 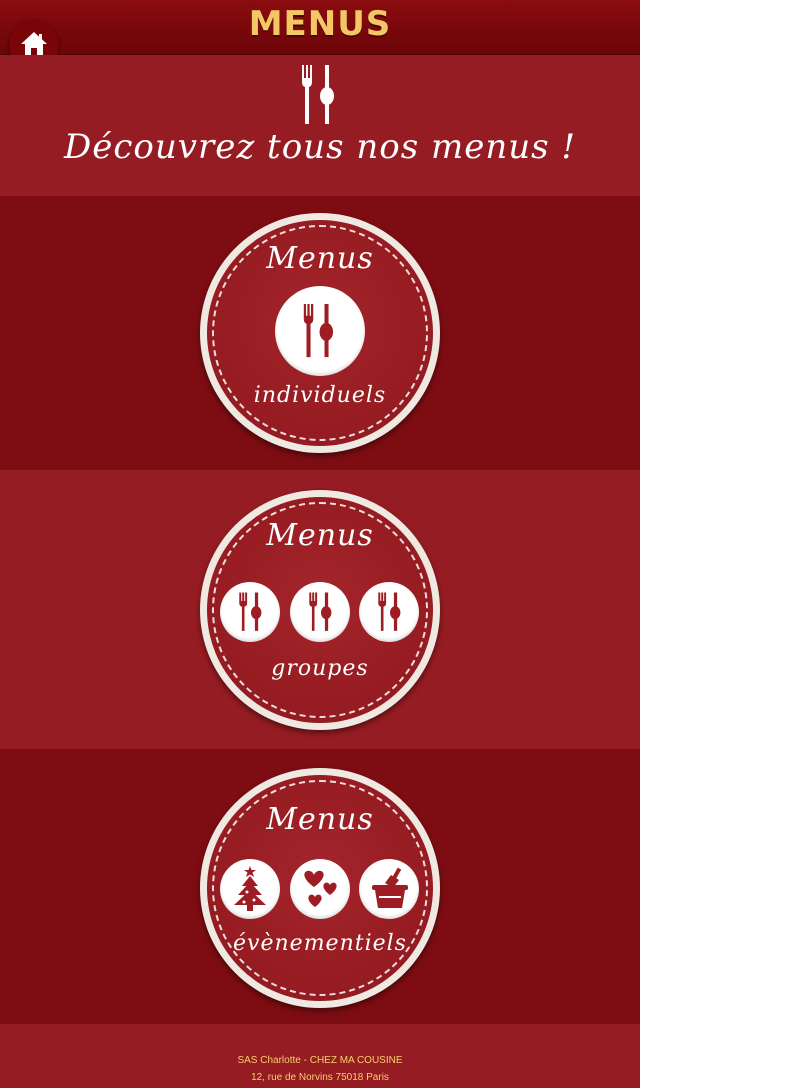 I want to click on champagne-disc, so click(x=389, y=889).